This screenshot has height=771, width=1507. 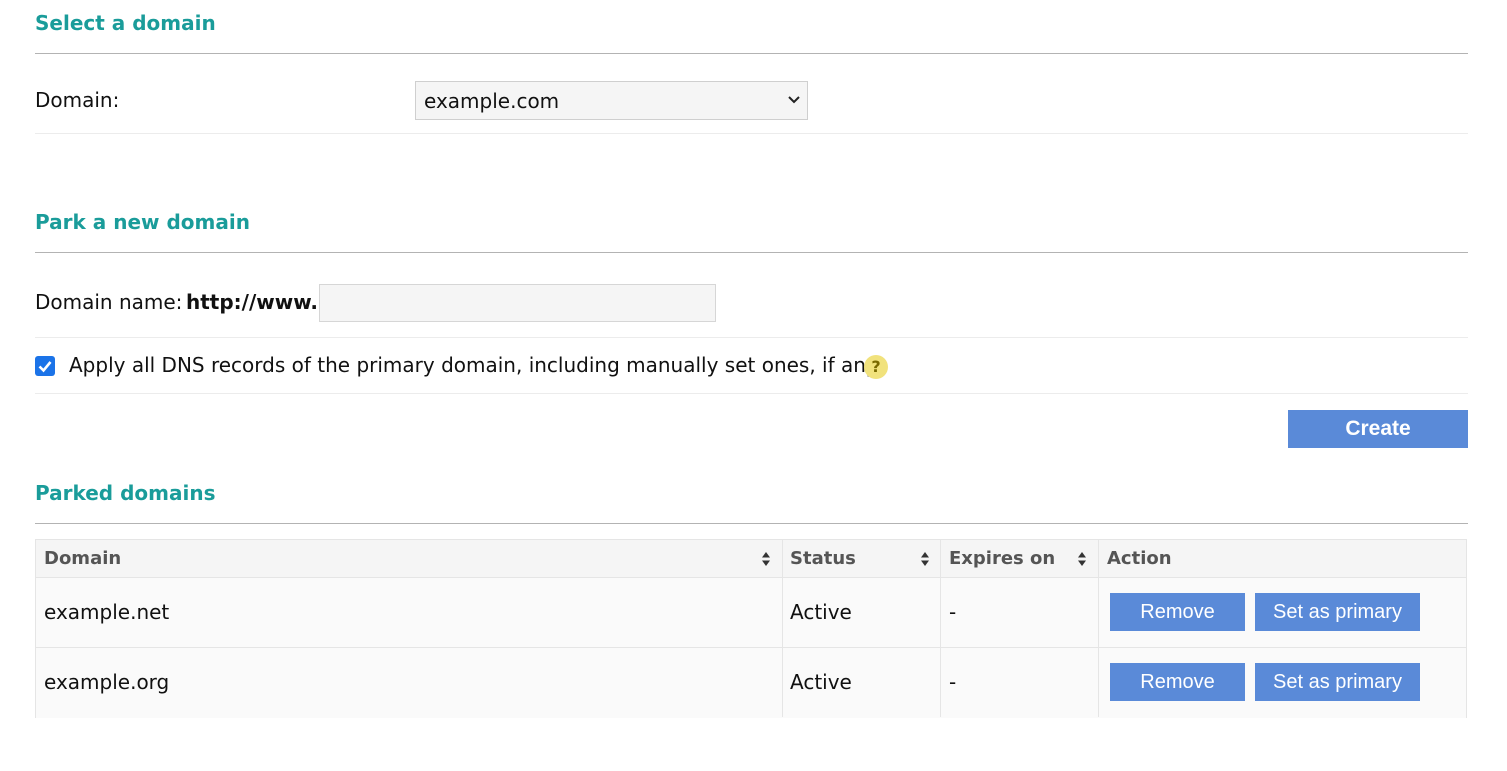 What do you see at coordinates (107, 682) in the screenshot?
I see `row-domain: example.org` at bounding box center [107, 682].